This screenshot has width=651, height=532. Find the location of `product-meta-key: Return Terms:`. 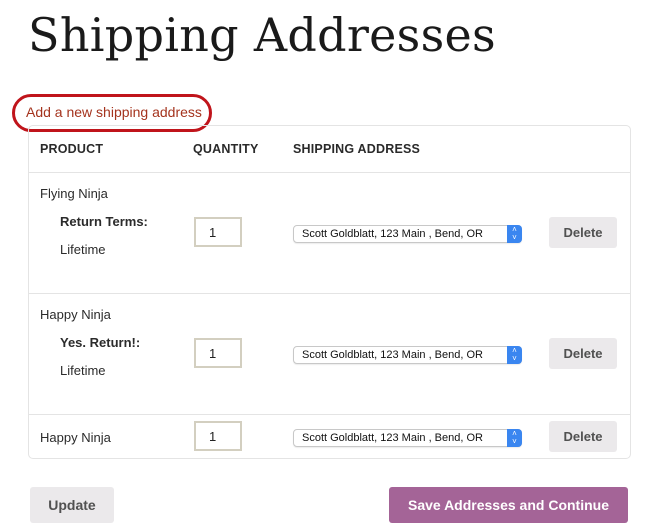

product-meta-key: Return Terms: is located at coordinates (104, 221).